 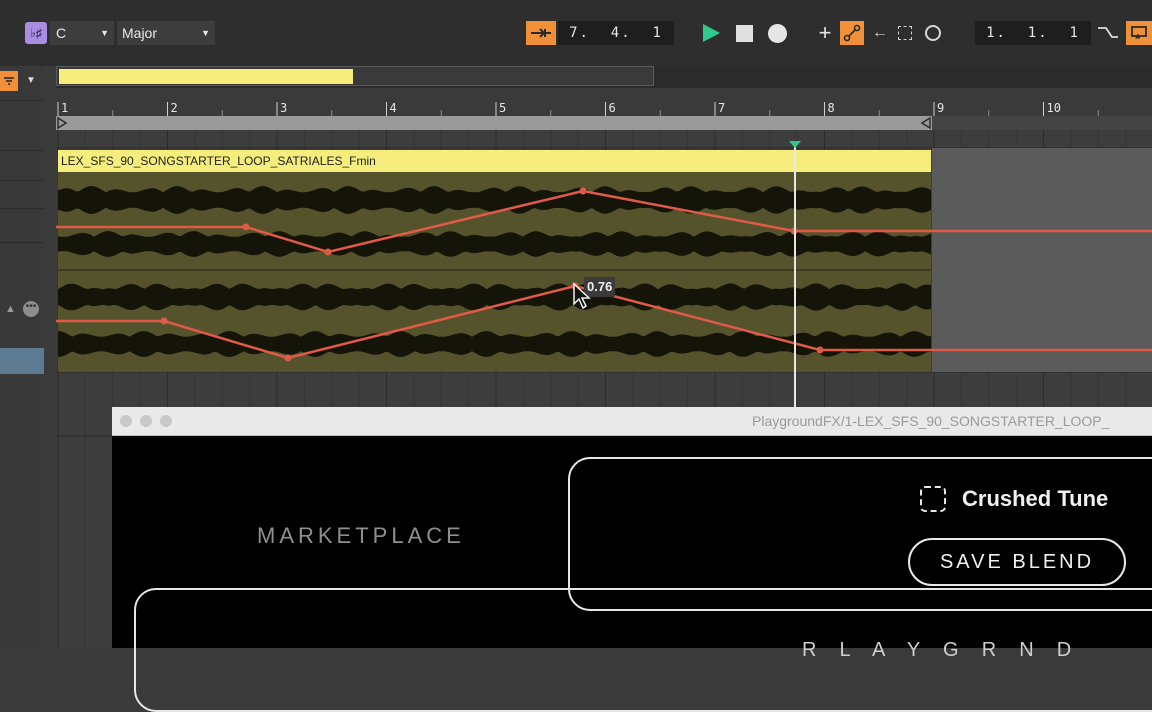 I want to click on follow-button, so click(x=541, y=33).